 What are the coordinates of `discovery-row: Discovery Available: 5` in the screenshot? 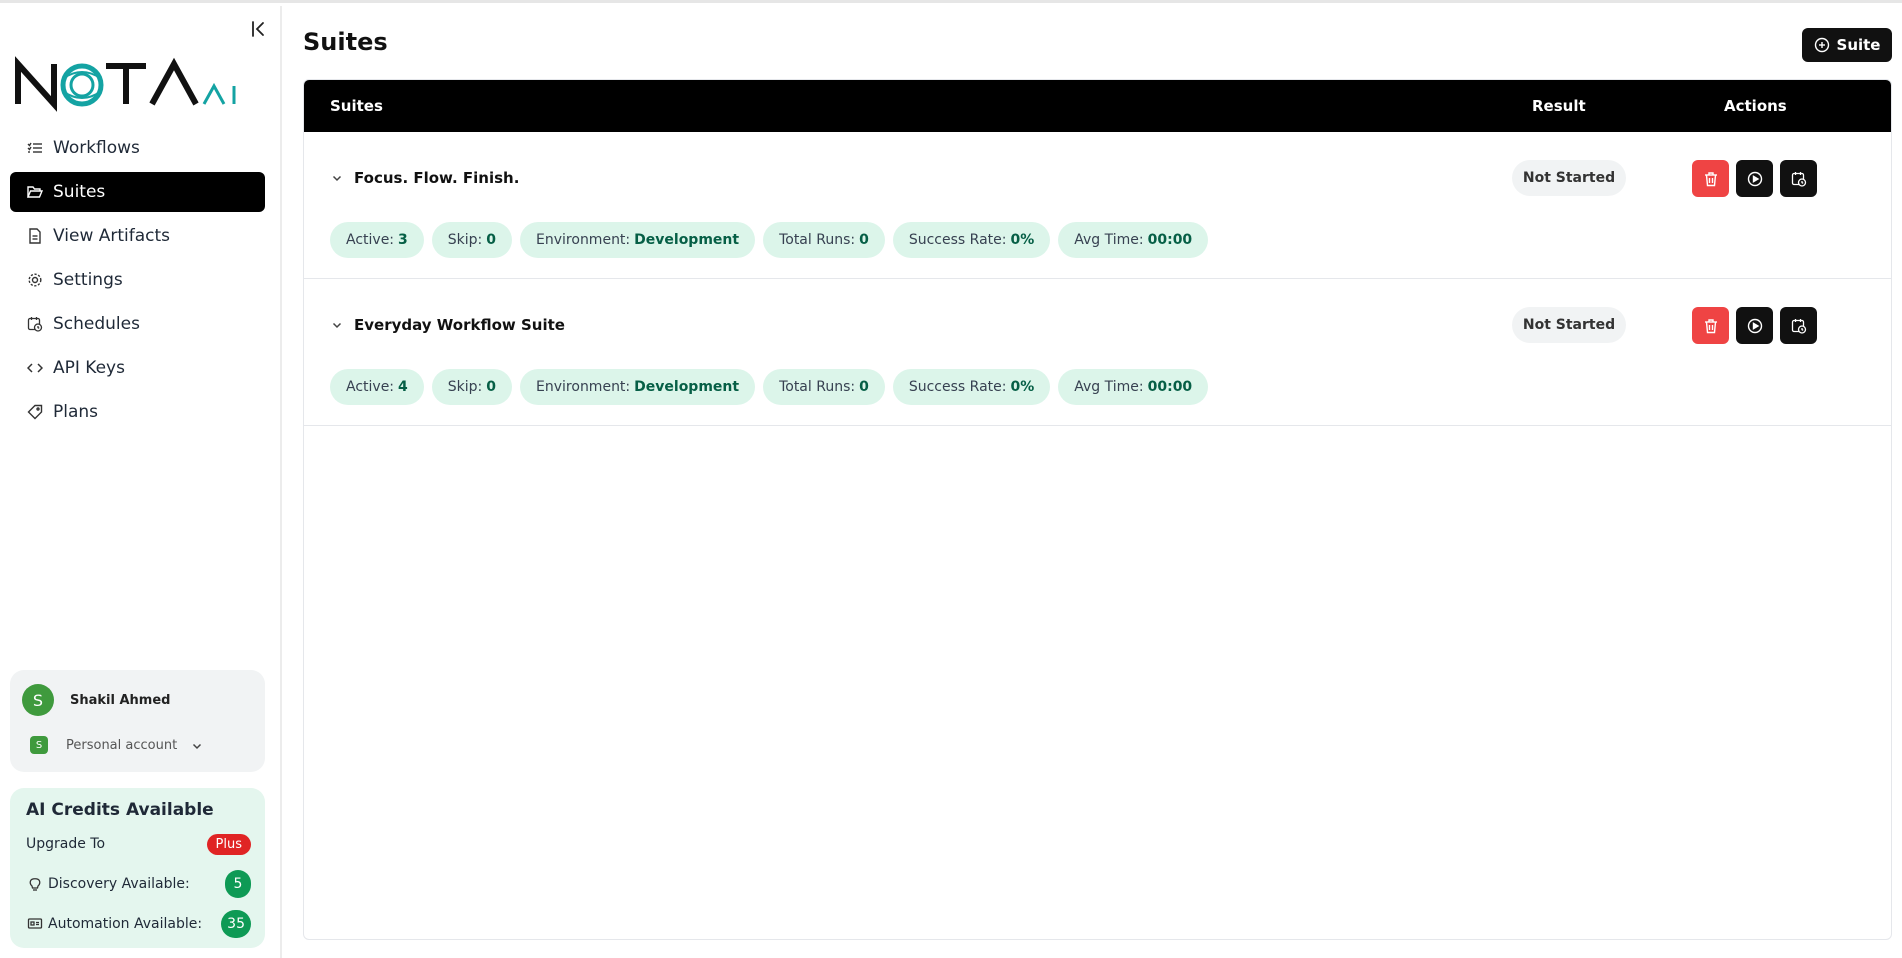 It's located at (138, 884).